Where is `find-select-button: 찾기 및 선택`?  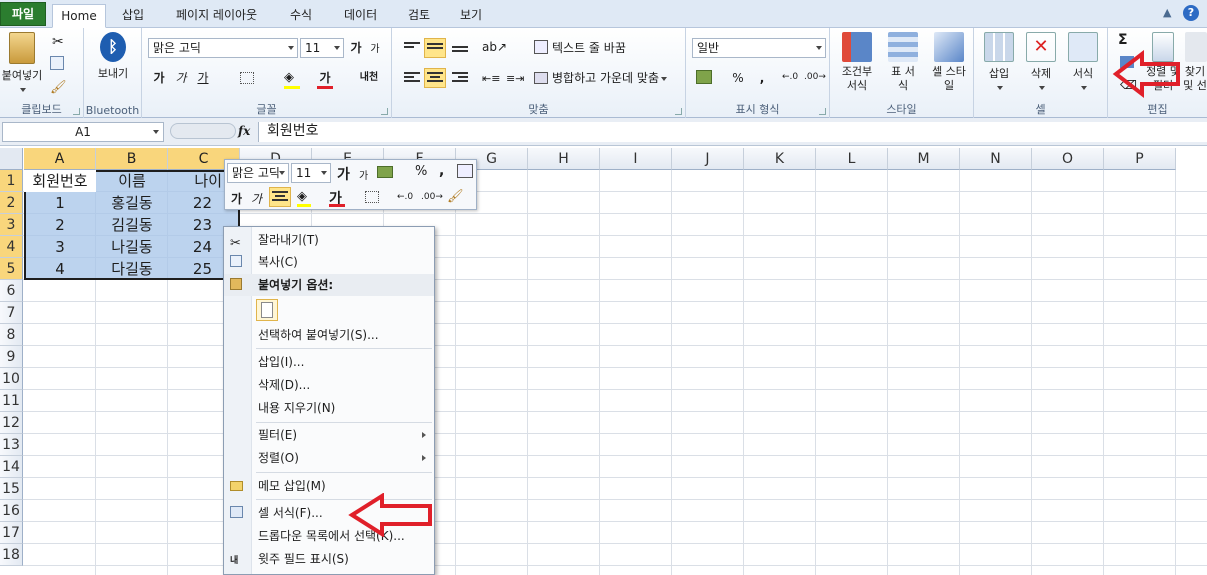 find-select-button: 찾기 및 선택 is located at coordinates (1194, 62).